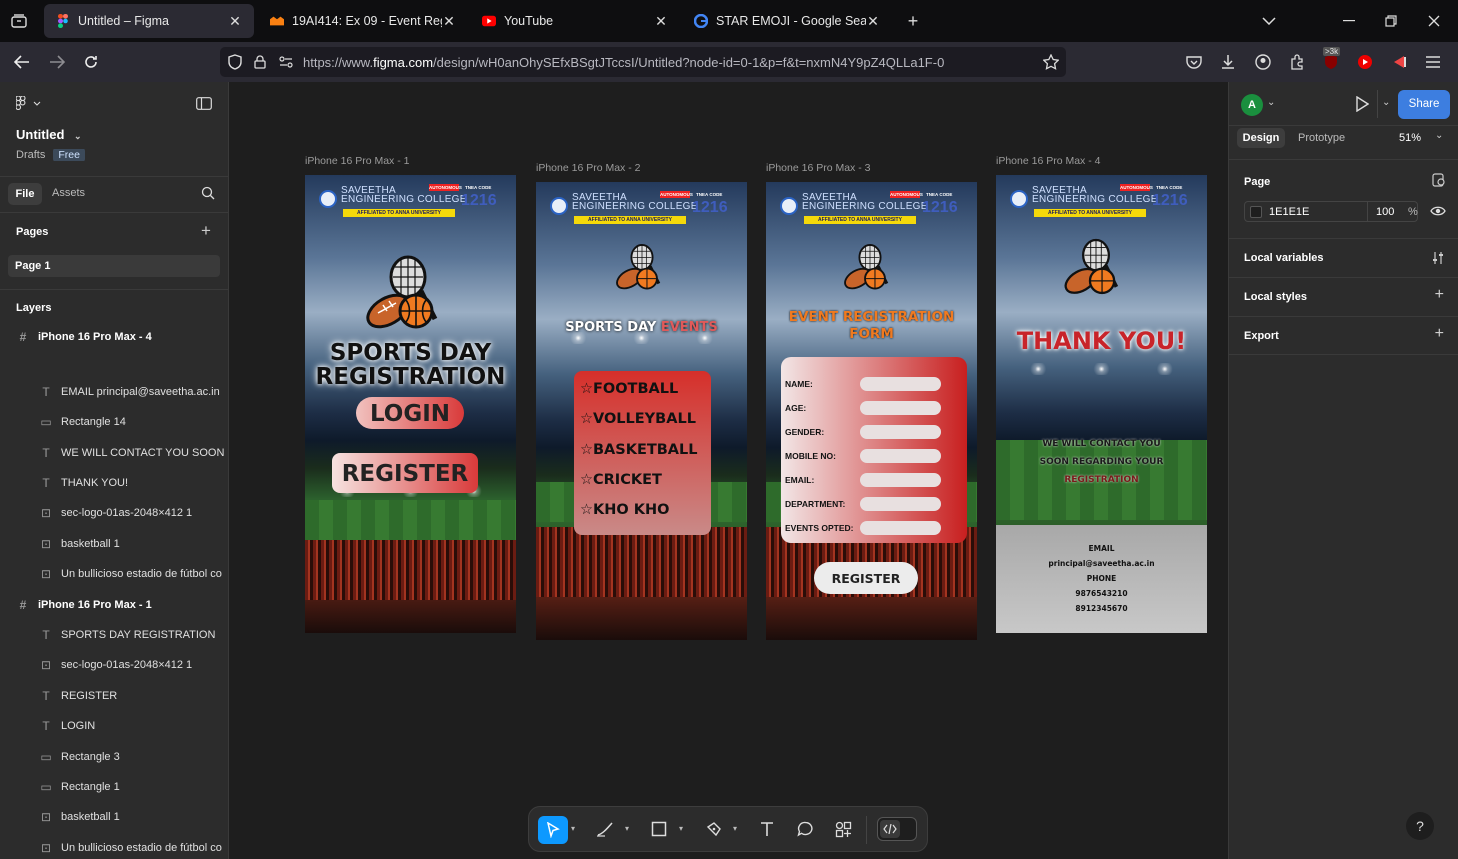 The height and width of the screenshot is (859, 1458). What do you see at coordinates (114, 453) in the screenshot?
I see `layer-item: T WE WILL CONTACT YOU SOON R` at bounding box center [114, 453].